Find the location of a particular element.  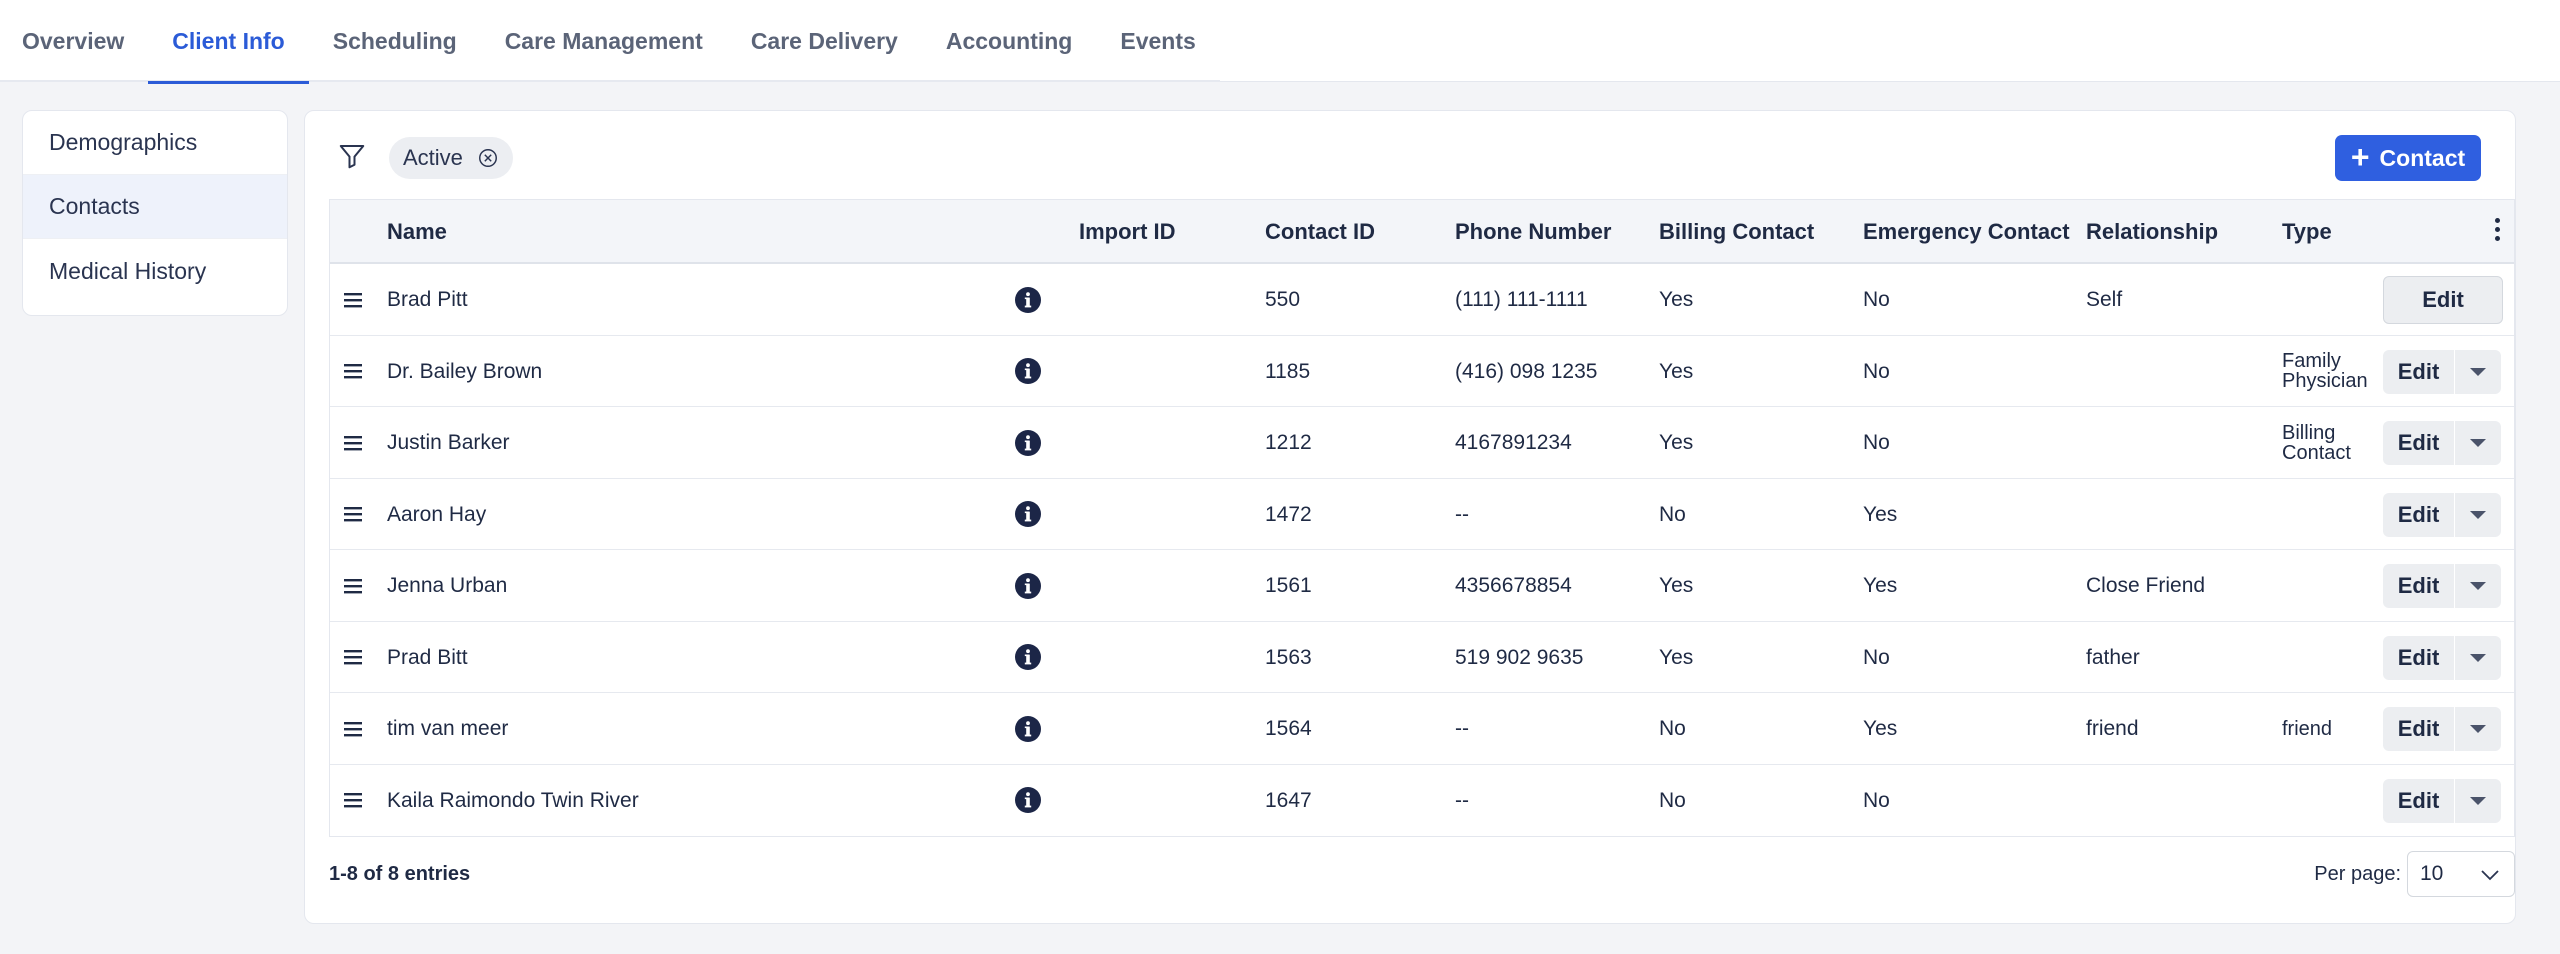

tab-overview: Overview is located at coordinates (74, 41).